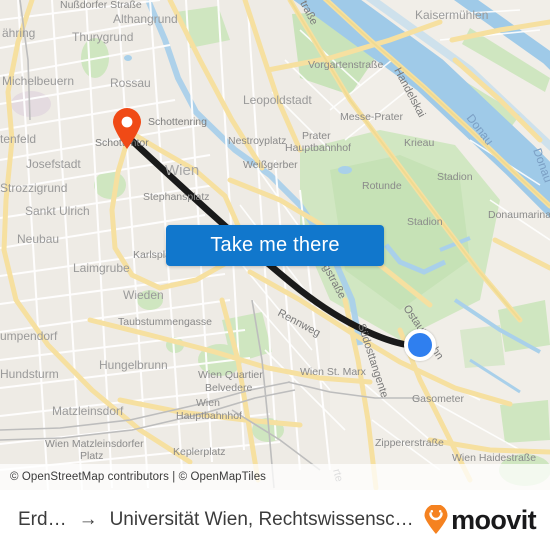 This screenshot has width=550, height=550. I want to click on map-label: Neubau, so click(38, 239).